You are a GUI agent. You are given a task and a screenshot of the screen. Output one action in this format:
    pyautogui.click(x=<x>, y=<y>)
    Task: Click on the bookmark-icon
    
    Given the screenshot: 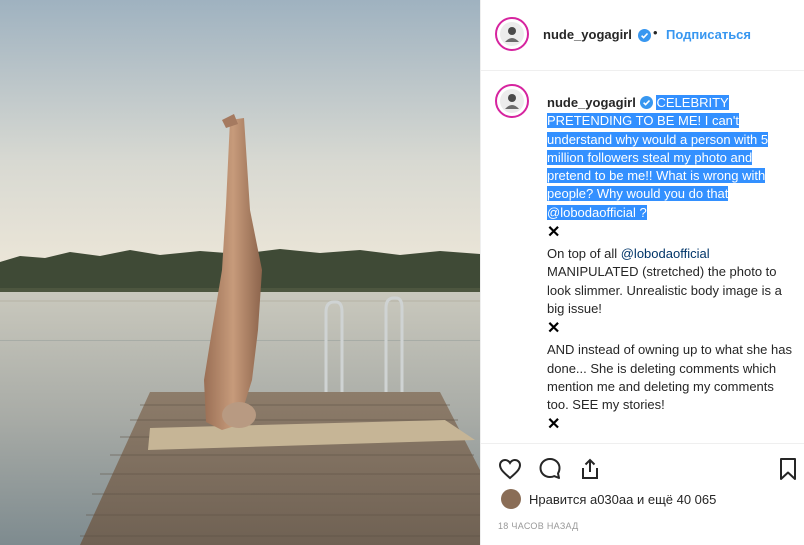 What is the action you would take?
    pyautogui.click(x=788, y=469)
    